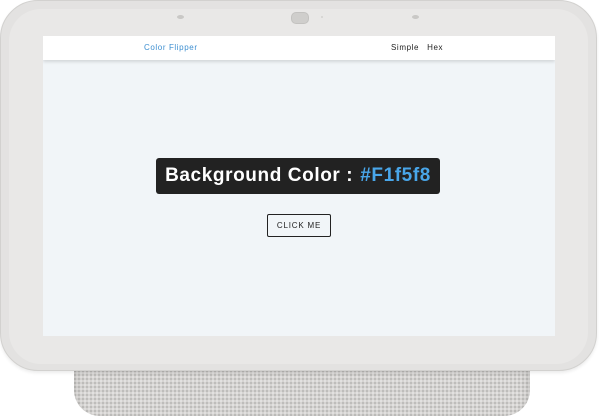 This screenshot has width=599, height=416. I want to click on color-display: Background Color : #F1f5f8, so click(298, 176).